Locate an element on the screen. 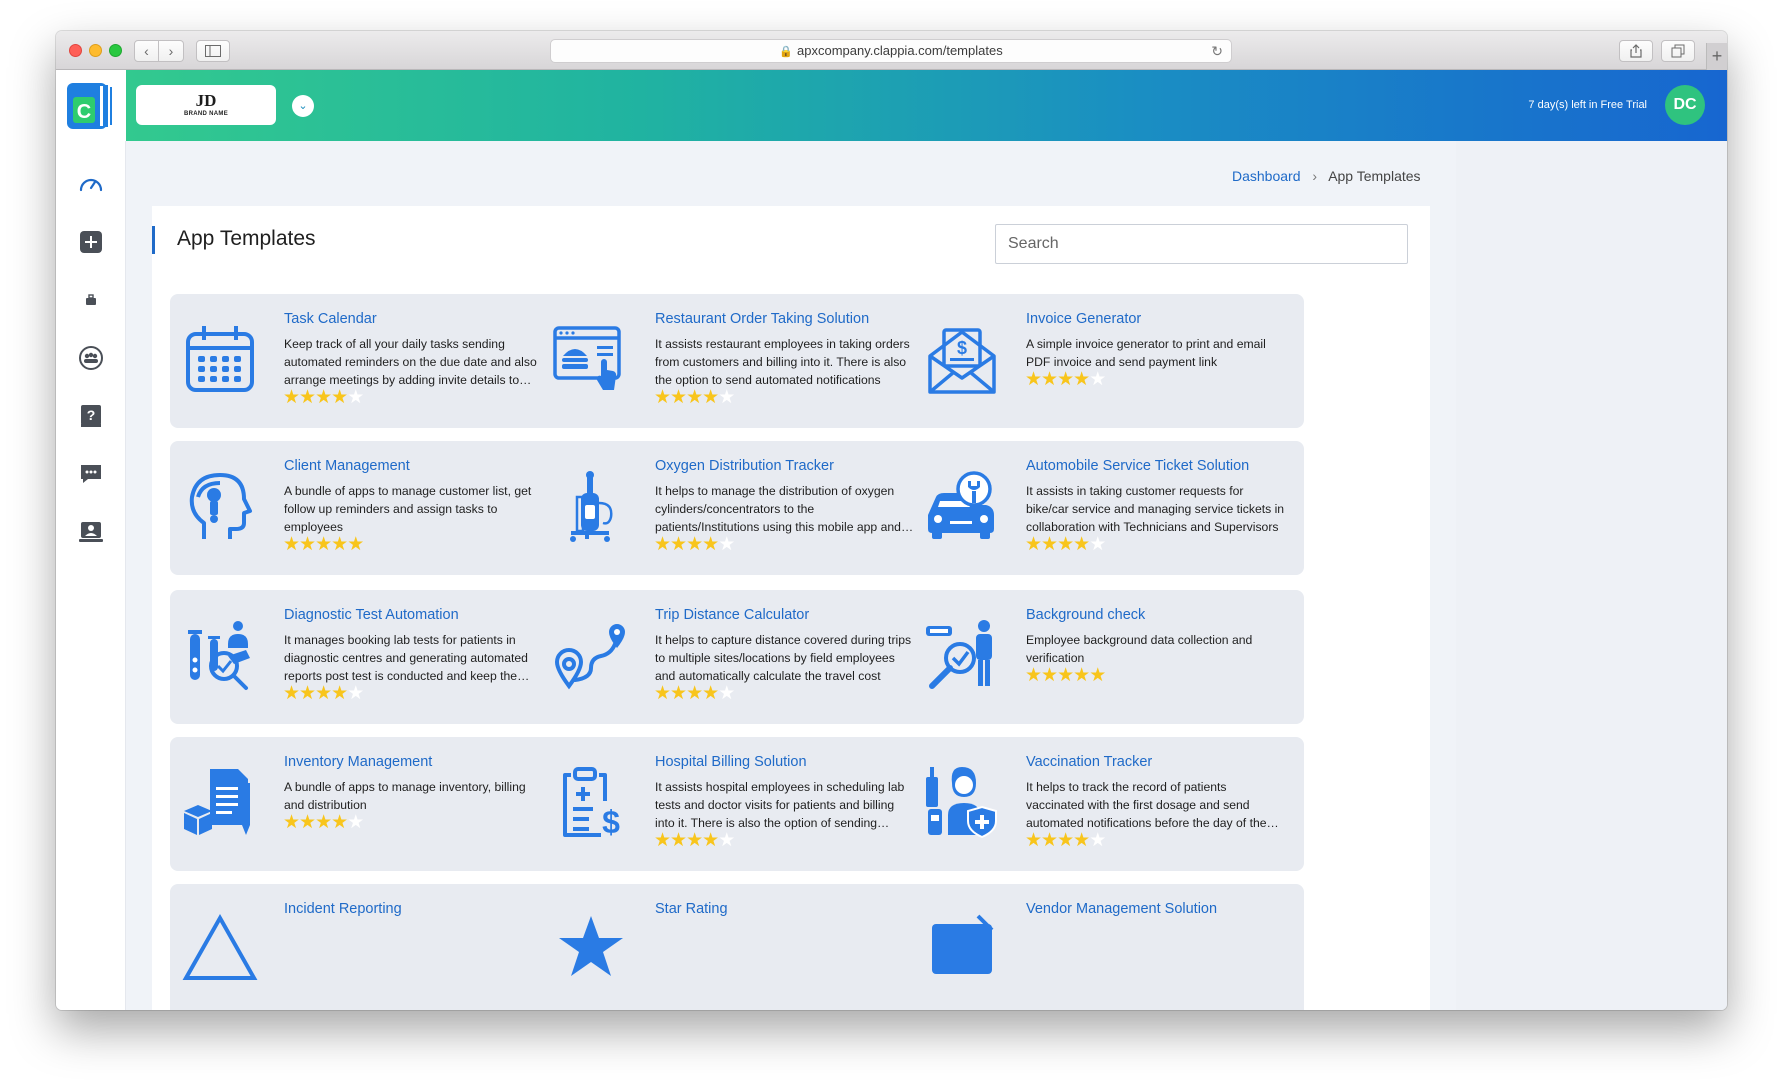 This screenshot has height=1090, width=1783. share-button is located at coordinates (1636, 51).